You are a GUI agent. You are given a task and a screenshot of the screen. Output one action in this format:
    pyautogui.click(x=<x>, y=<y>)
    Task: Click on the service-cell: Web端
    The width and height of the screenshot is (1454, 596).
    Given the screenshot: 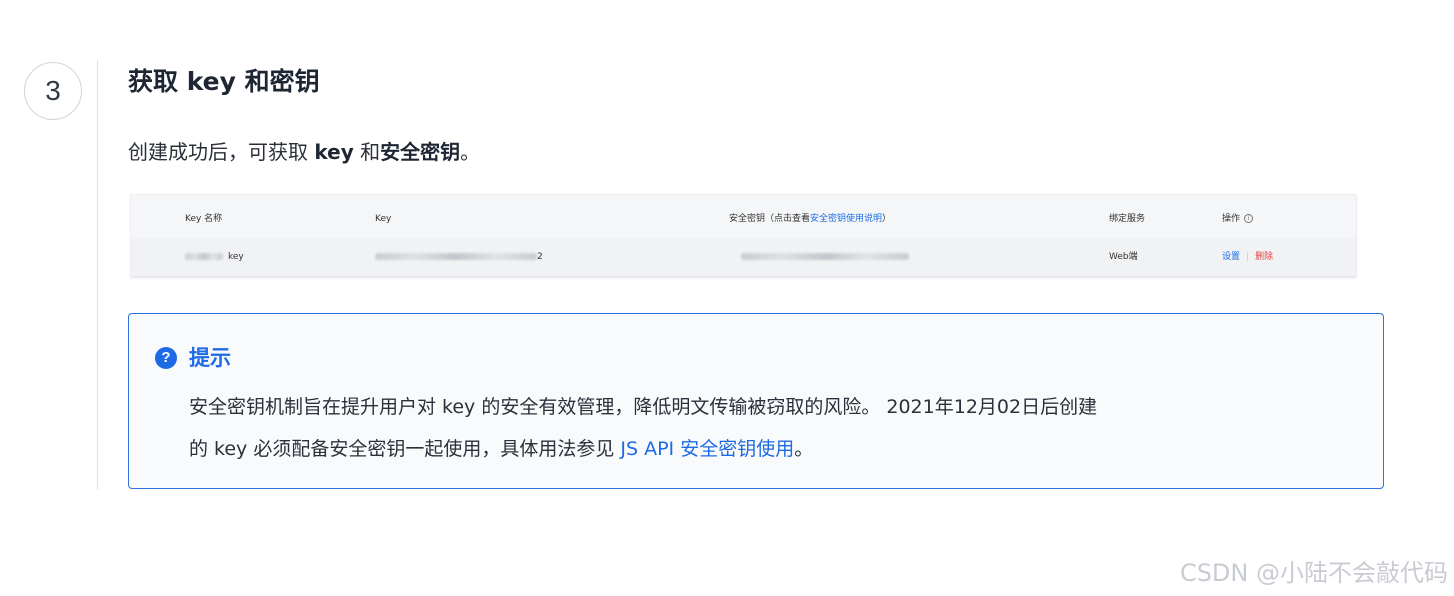 What is the action you would take?
    pyautogui.click(x=1123, y=257)
    